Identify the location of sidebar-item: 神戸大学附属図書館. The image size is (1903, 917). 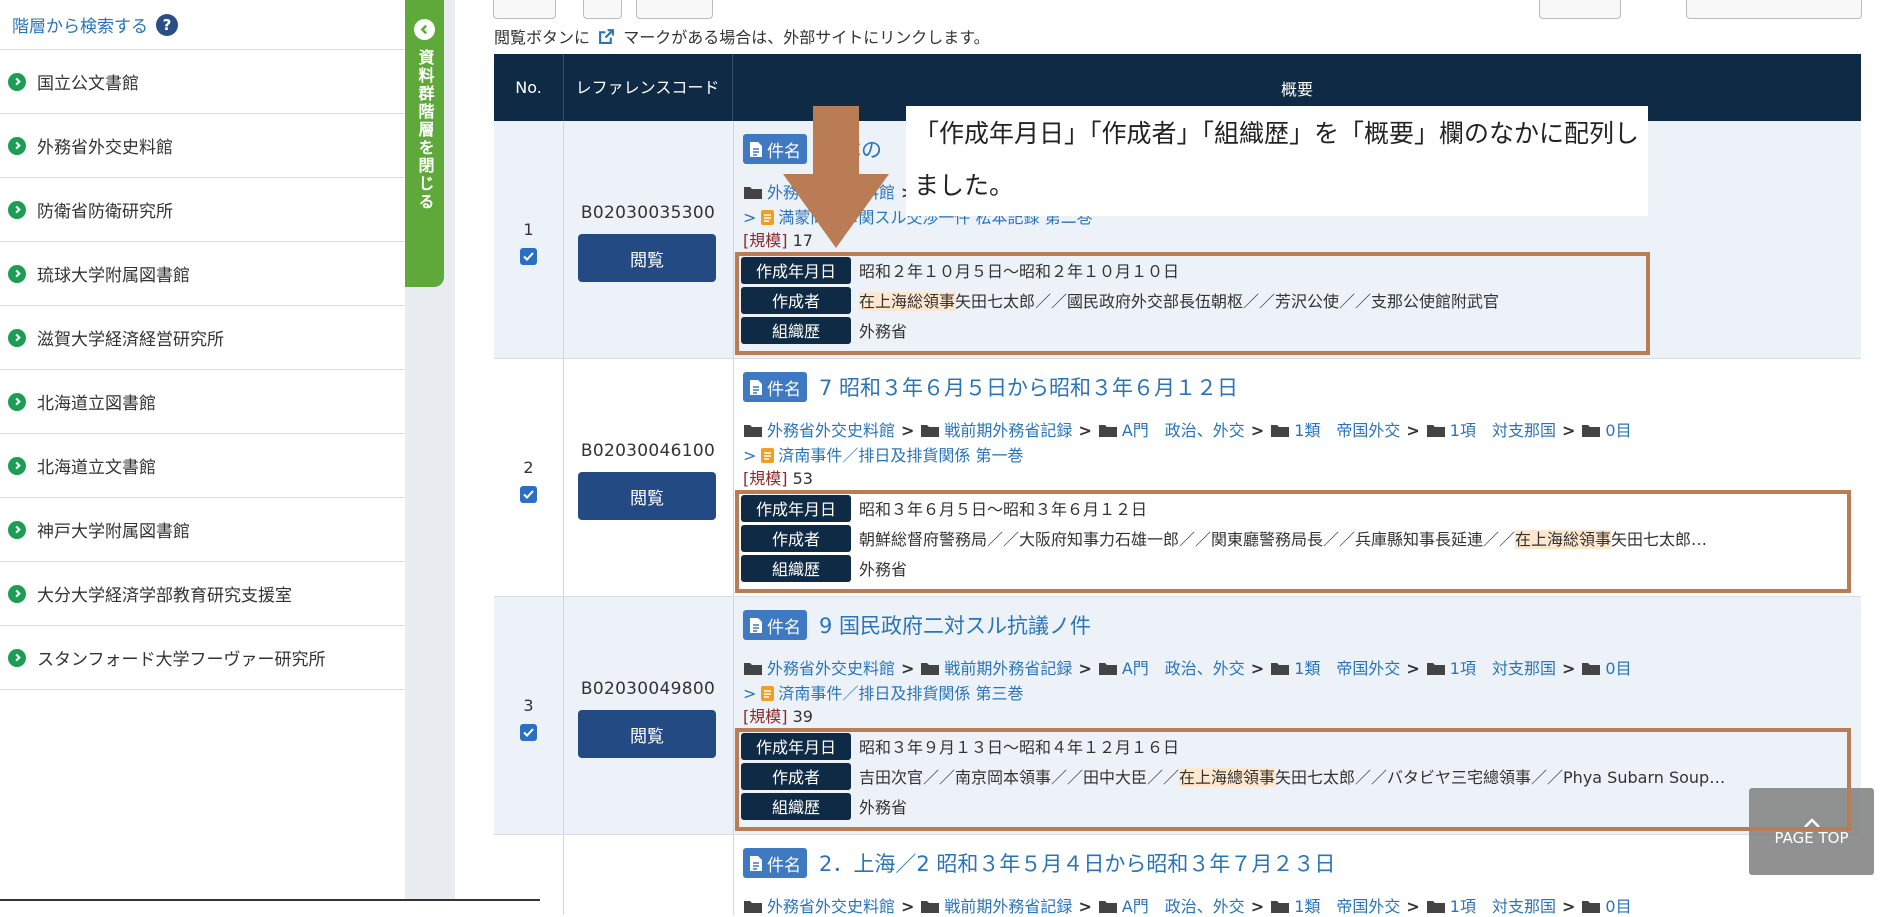
(202, 530).